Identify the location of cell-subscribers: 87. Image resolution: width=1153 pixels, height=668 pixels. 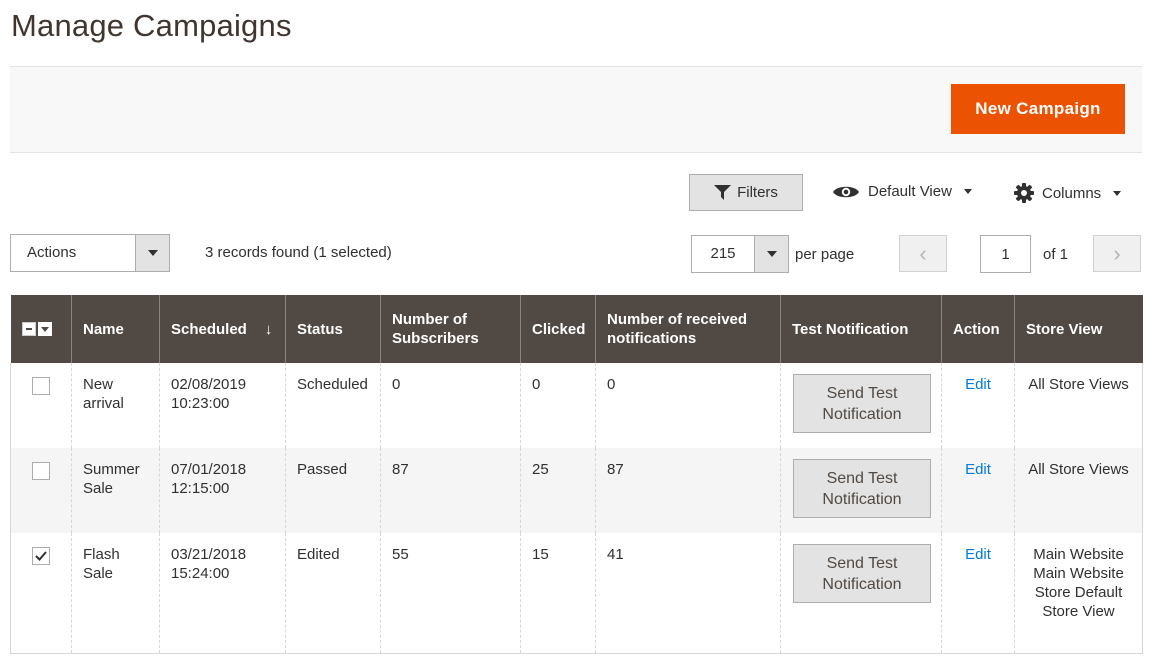
(450, 490).